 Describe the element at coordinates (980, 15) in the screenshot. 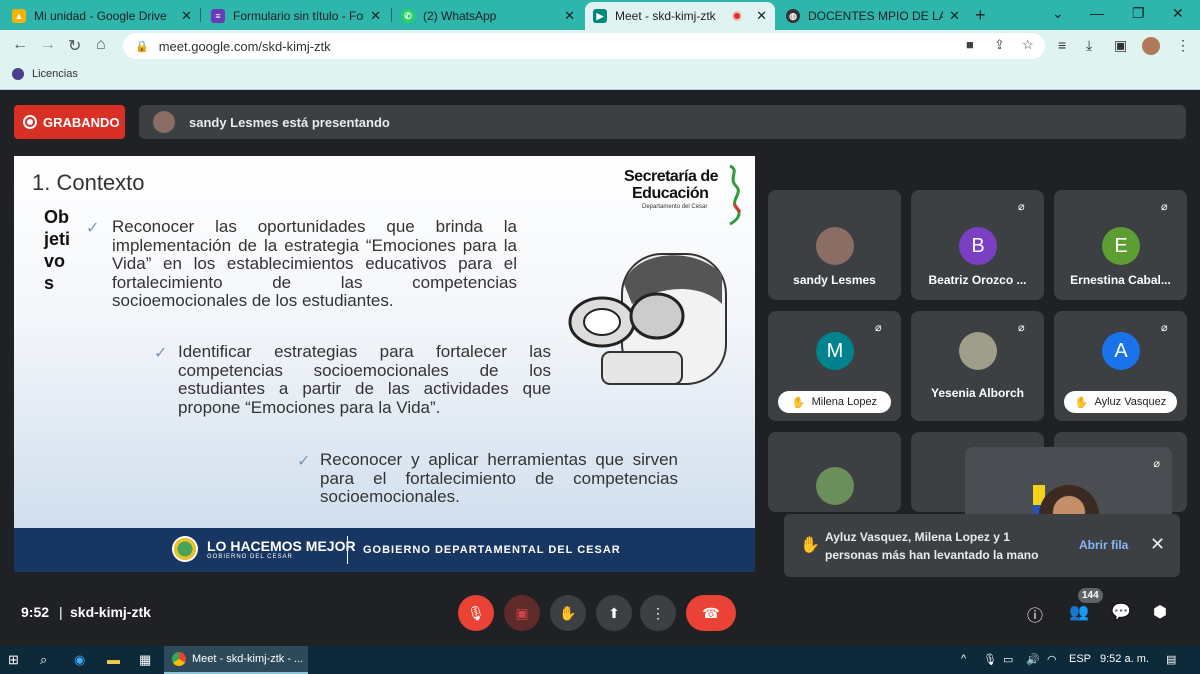

I see `new-tab-icon: +` at that location.